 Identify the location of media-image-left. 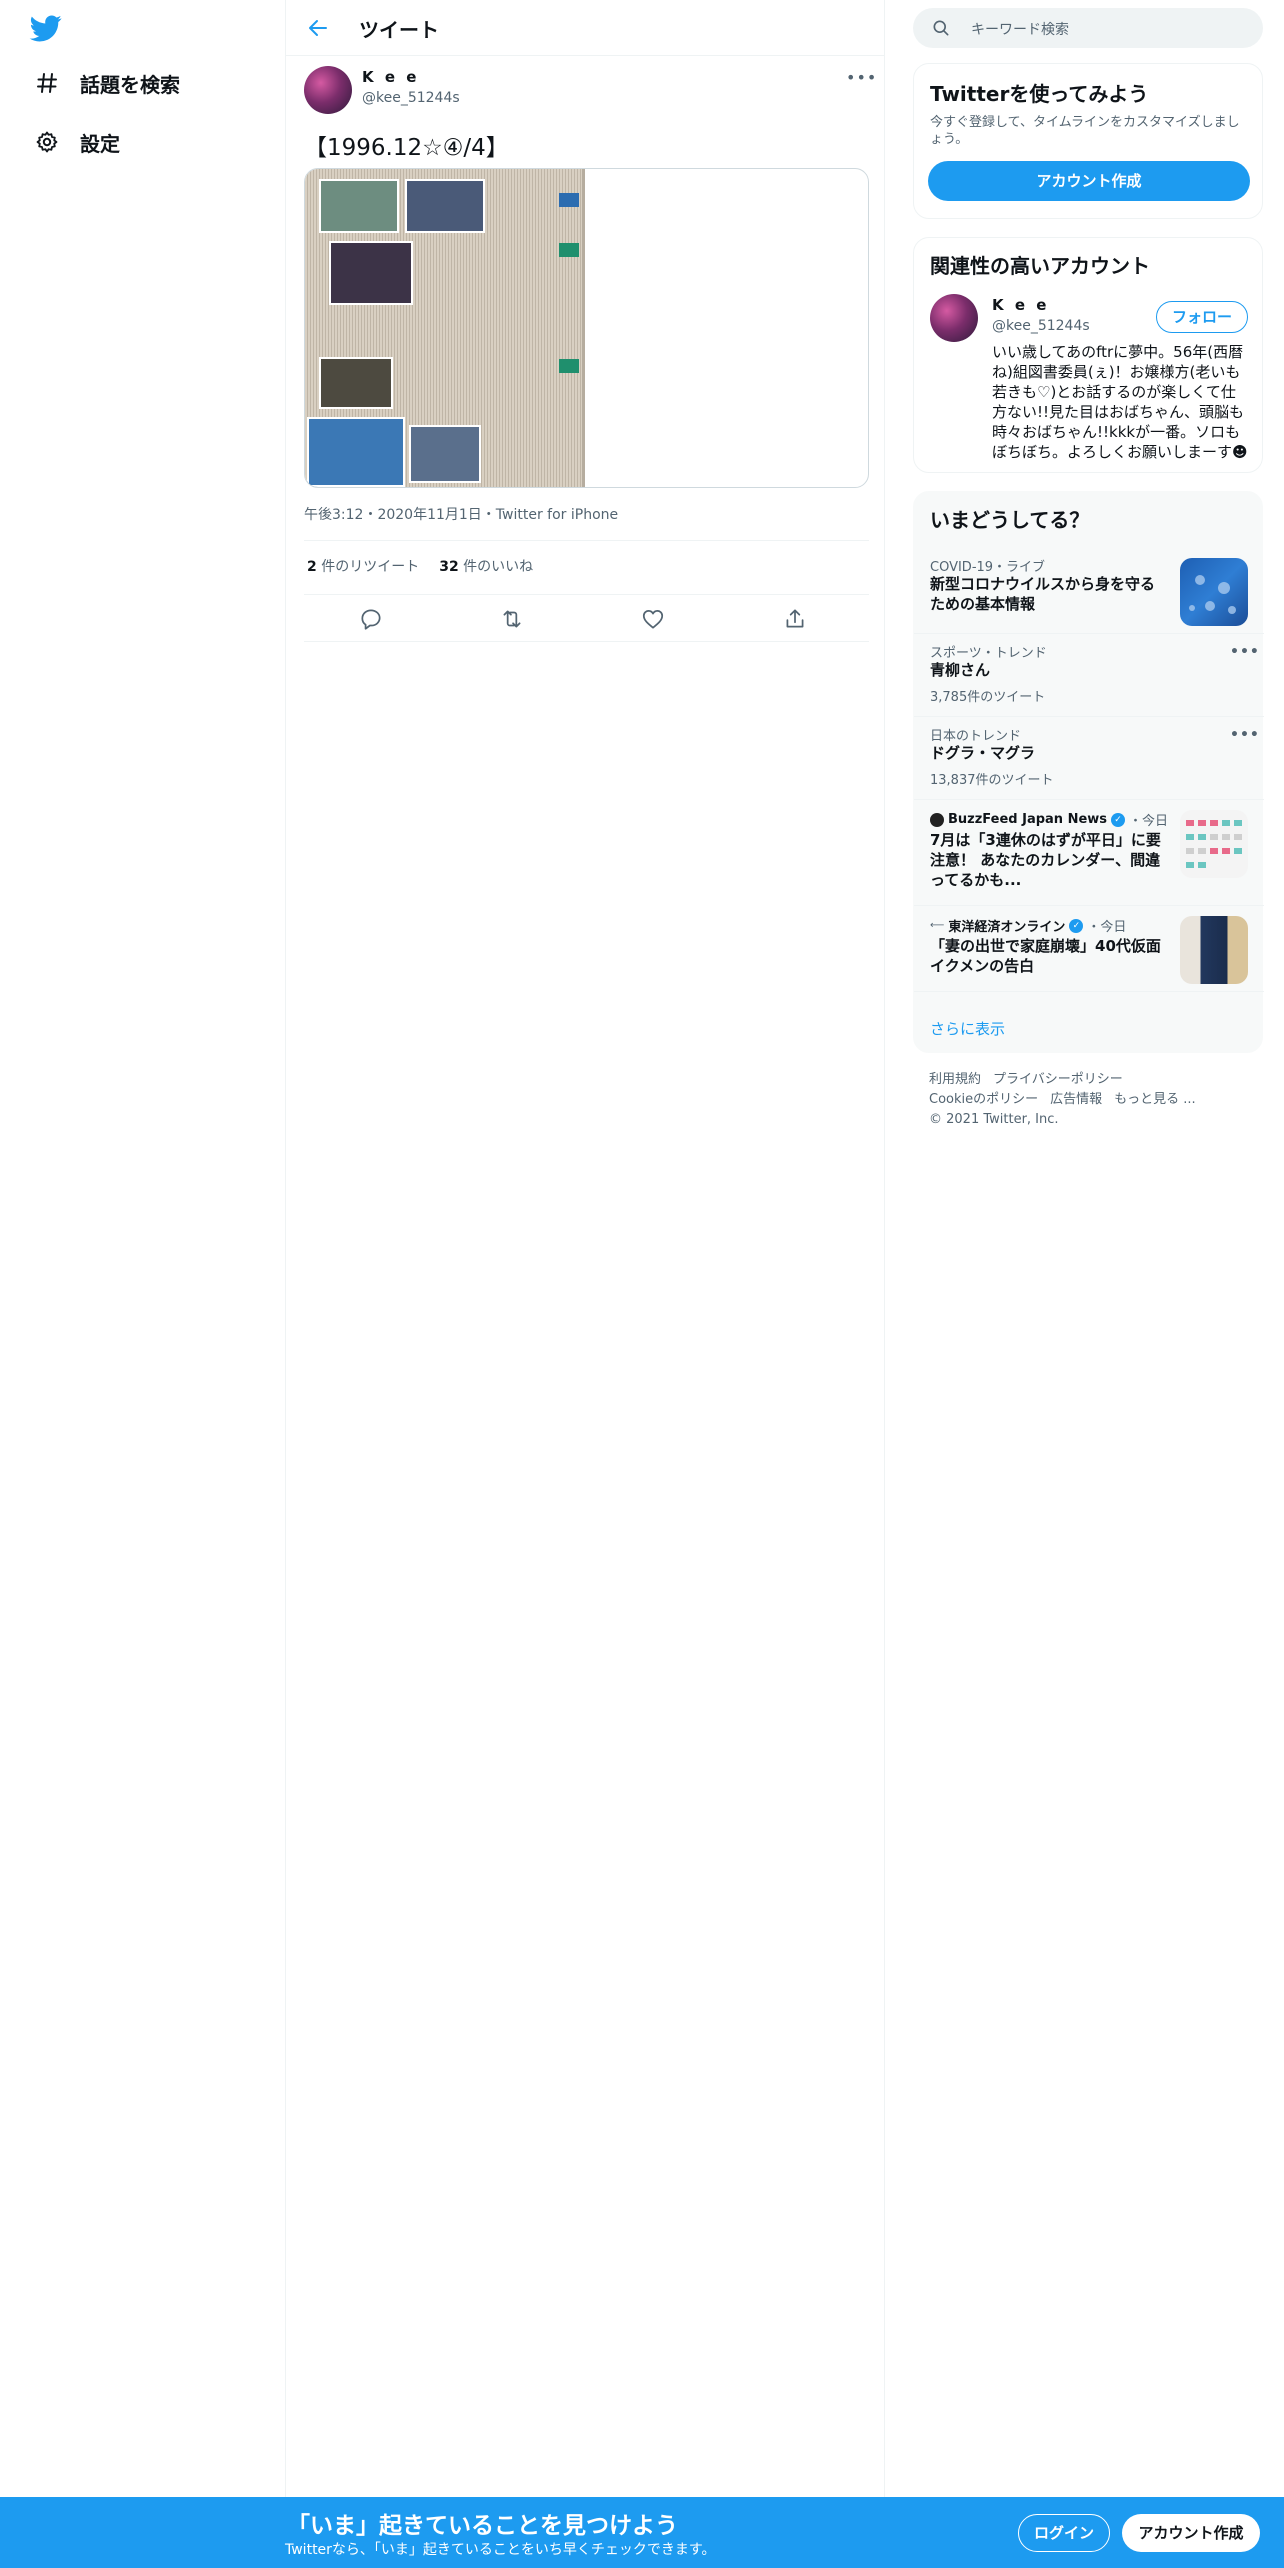
(445, 328).